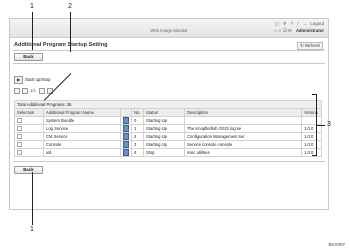 The width and height of the screenshot is (349, 250). What do you see at coordinates (168, 104) in the screenshot?
I see `table-caption: Total Additional Programs: 36` at bounding box center [168, 104].